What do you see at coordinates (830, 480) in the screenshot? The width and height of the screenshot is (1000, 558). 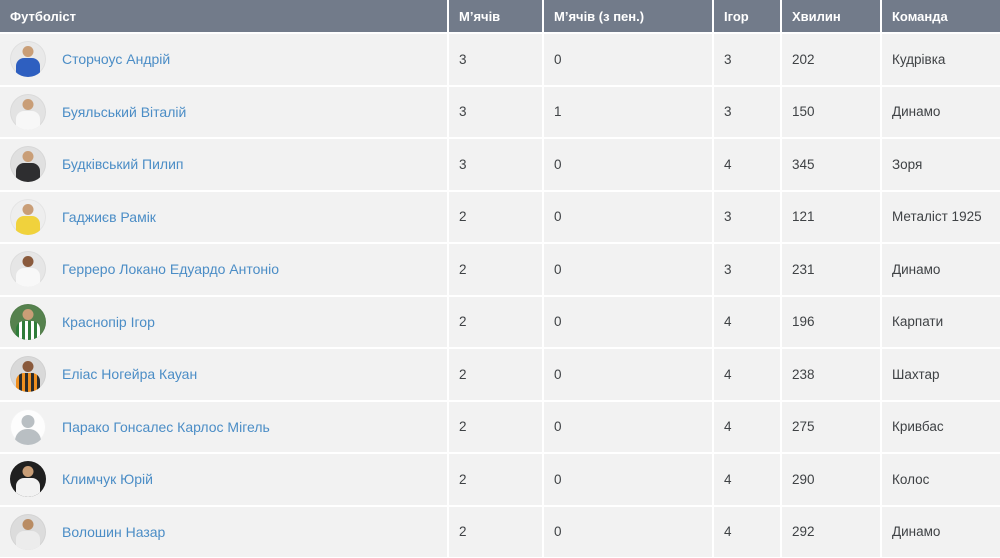 I see `minutes-cell: 290` at bounding box center [830, 480].